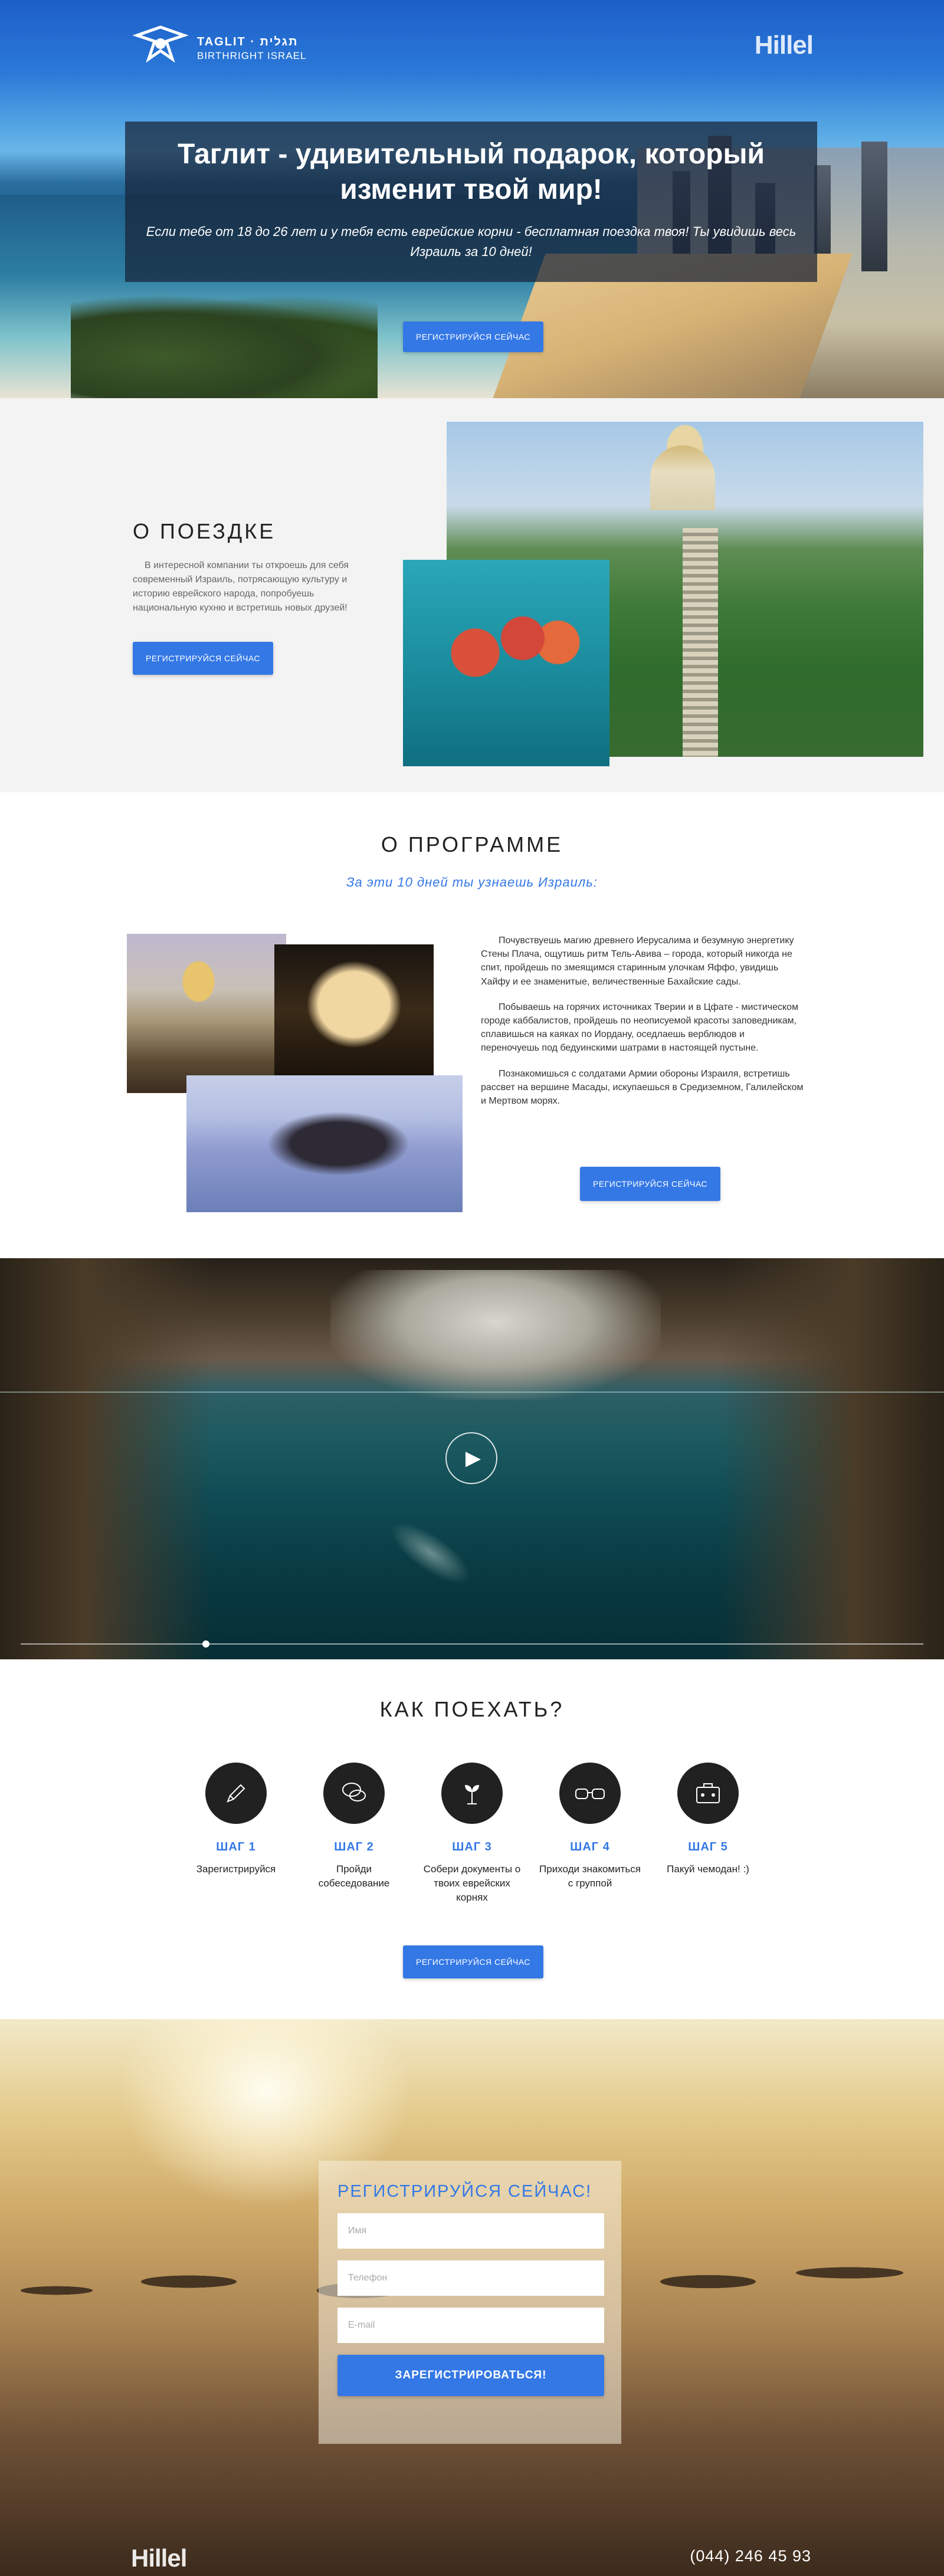 The height and width of the screenshot is (2576, 944). Describe the element at coordinates (431, 1553) in the screenshot. I see `diver-figure` at that location.